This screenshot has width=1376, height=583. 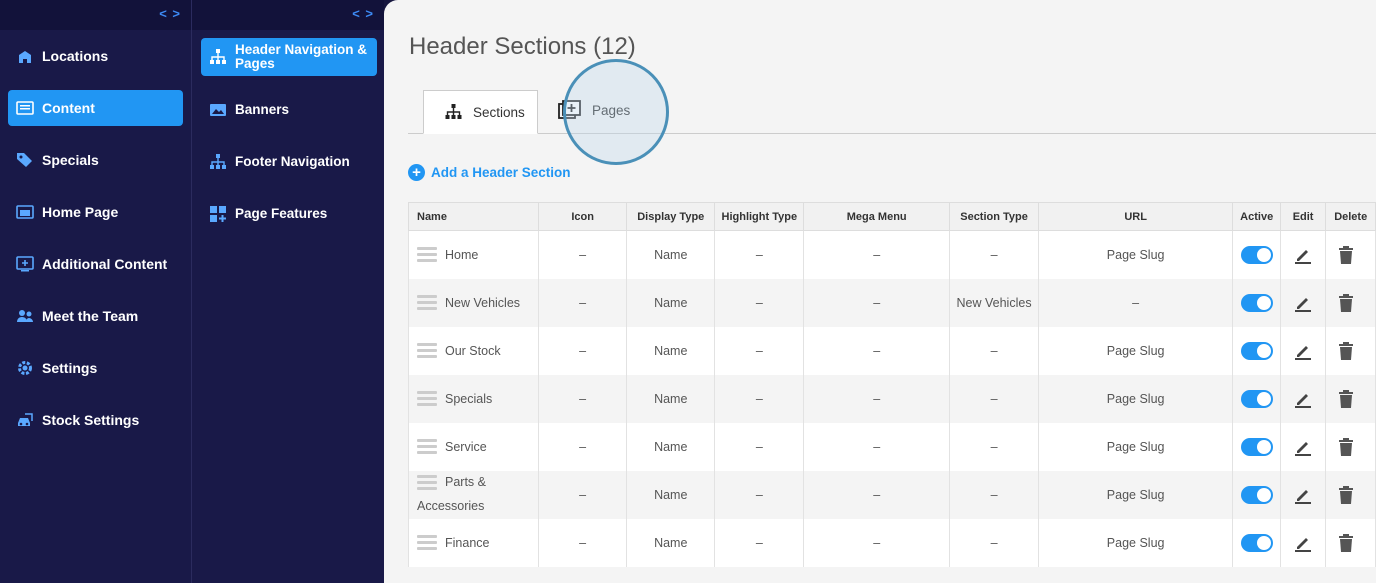 I want to click on subnav-item-header-navigation: Header Navigation & Pages, so click(x=289, y=57).